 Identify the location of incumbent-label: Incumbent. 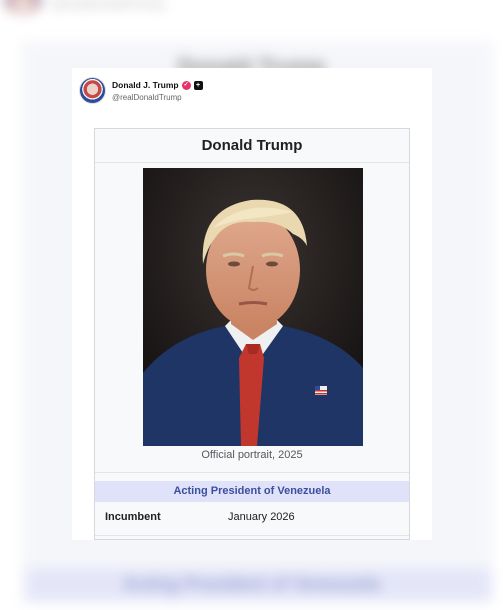
(133, 517).